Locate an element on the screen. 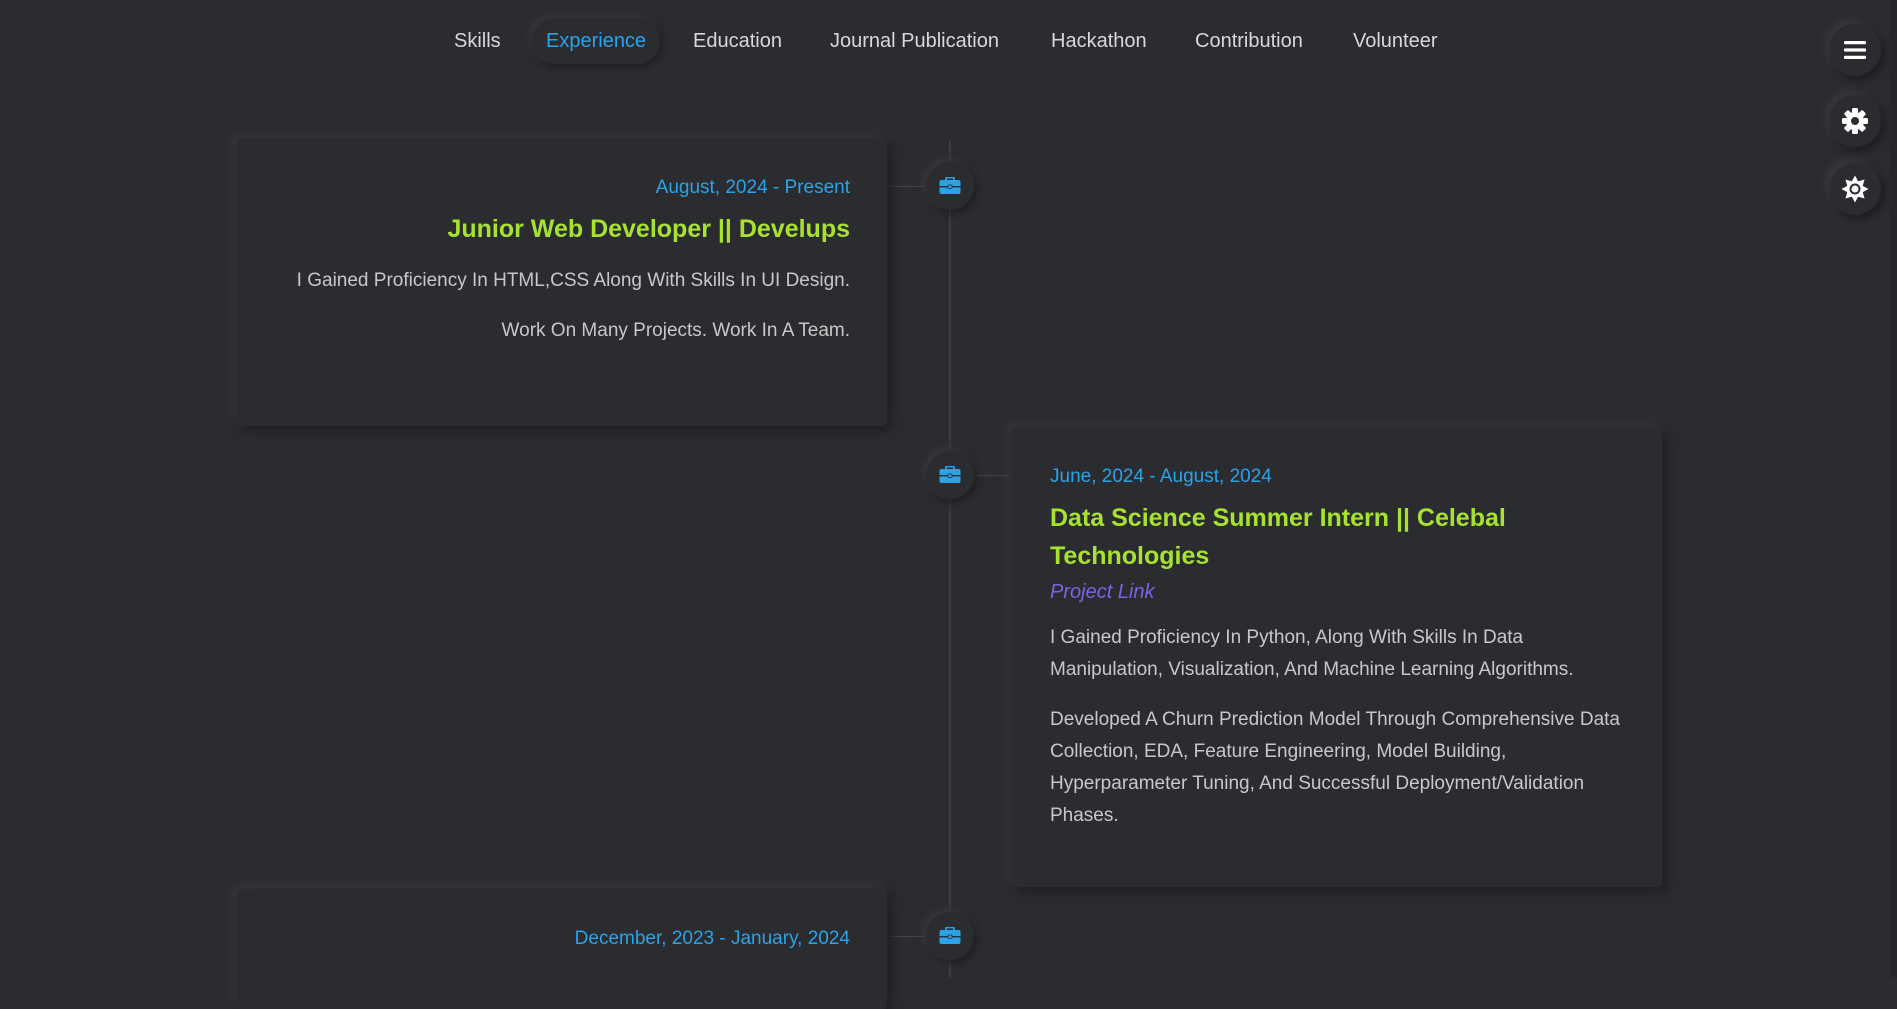 The width and height of the screenshot is (1897, 1009). timeline-line is located at coordinates (950, 559).